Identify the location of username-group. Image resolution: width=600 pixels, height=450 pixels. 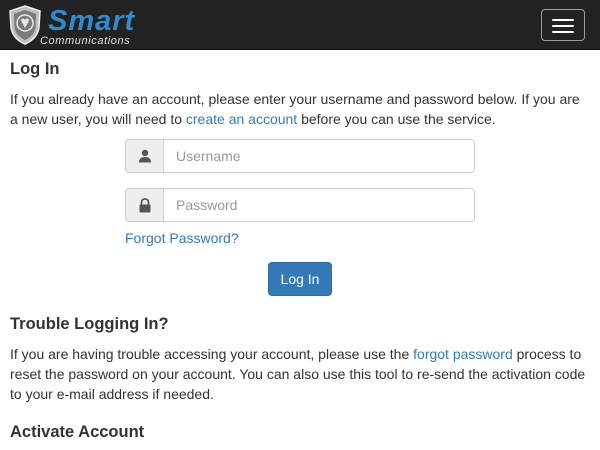
(300, 156).